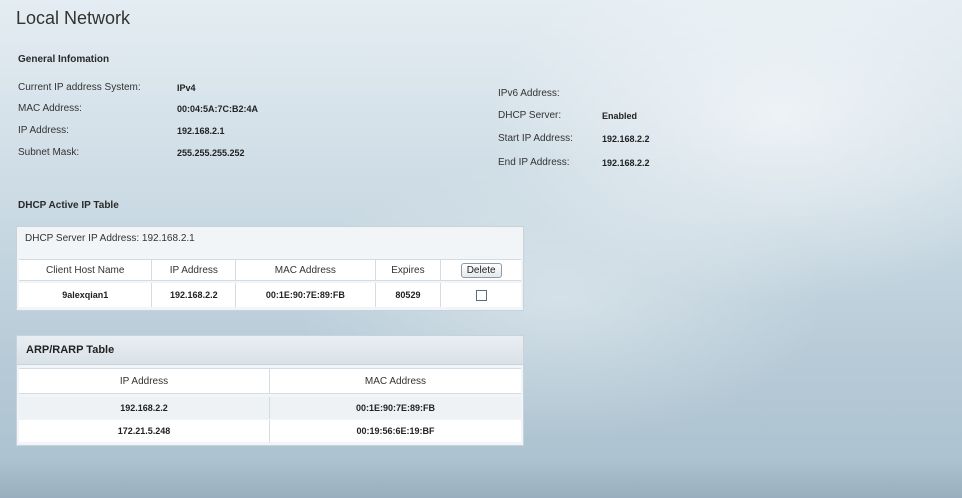  Describe the element at coordinates (626, 139) in the screenshot. I see `start-ip-value: 192.168.2.2` at that location.